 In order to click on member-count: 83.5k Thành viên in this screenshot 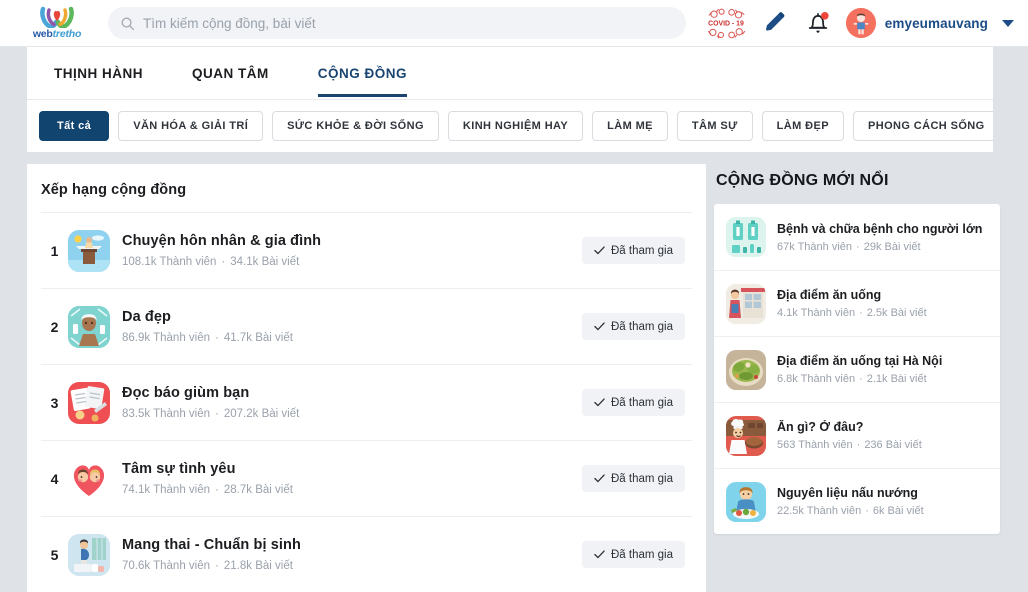, I will do `click(166, 414)`.